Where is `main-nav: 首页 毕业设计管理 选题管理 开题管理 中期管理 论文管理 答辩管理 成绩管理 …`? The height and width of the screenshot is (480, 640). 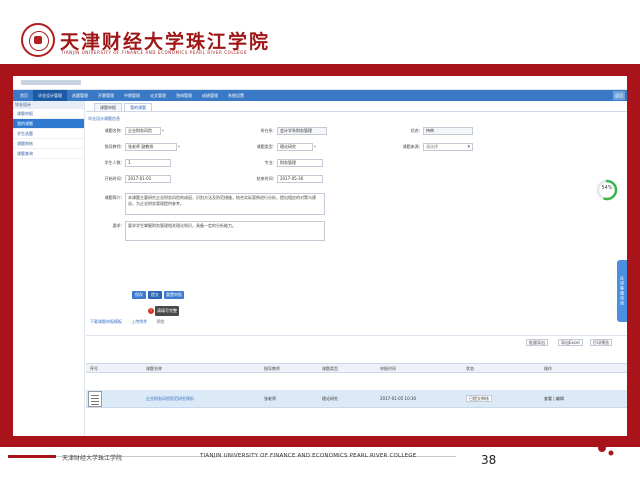
main-nav: 首页 毕业设计管理 选题管理 开题管理 中期管理 论文管理 答辩管理 成绩管理 … is located at coordinates (320, 95).